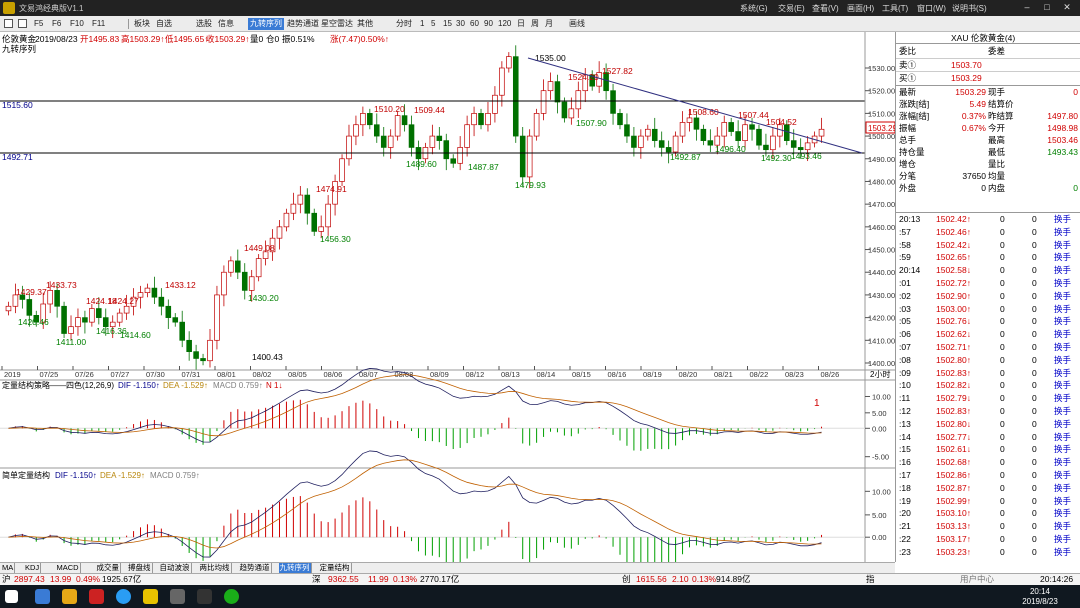 Image resolution: width=1080 pixels, height=608 pixels. What do you see at coordinates (988, 437) in the screenshot?
I see `tick-row: :14 1502.77↓ 0 0 换手` at bounding box center [988, 437].